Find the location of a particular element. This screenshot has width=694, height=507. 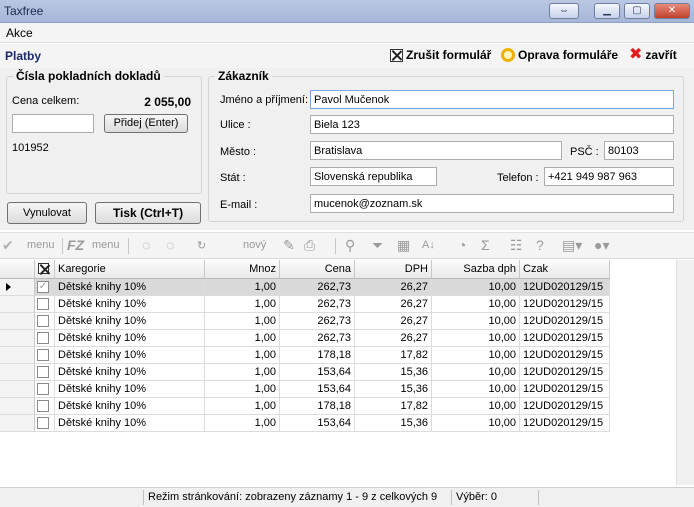

tree-icon: ☷ is located at coordinates (516, 245).